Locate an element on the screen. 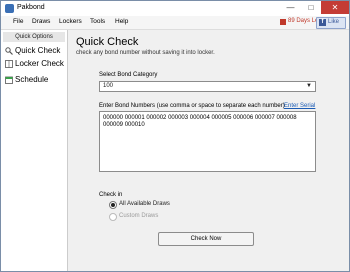  maximize-icon: □ is located at coordinates (311, 7).